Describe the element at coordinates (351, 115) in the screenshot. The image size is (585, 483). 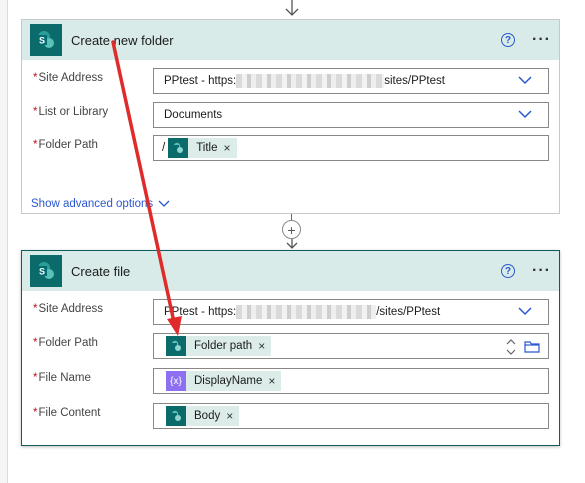
I see `list-library-dropdown: Documents` at that location.